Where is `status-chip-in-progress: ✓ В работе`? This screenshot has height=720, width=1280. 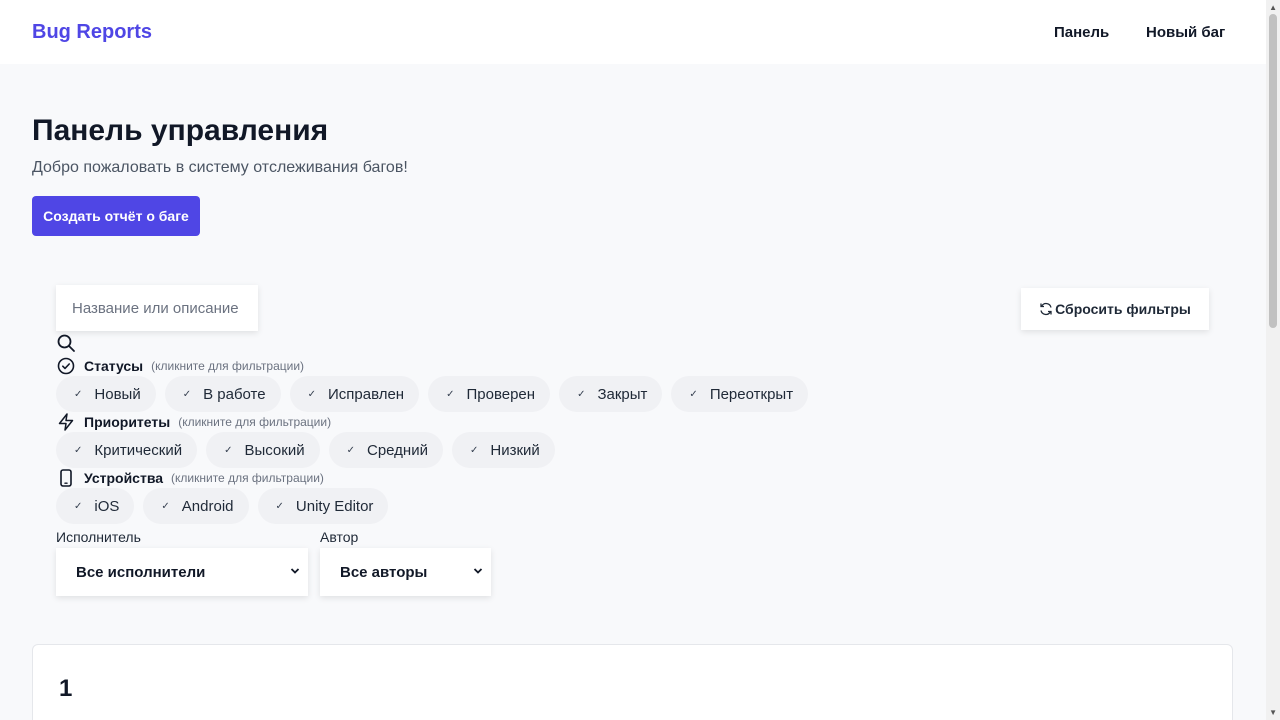 status-chip-in-progress: ✓ В работе is located at coordinates (222, 394).